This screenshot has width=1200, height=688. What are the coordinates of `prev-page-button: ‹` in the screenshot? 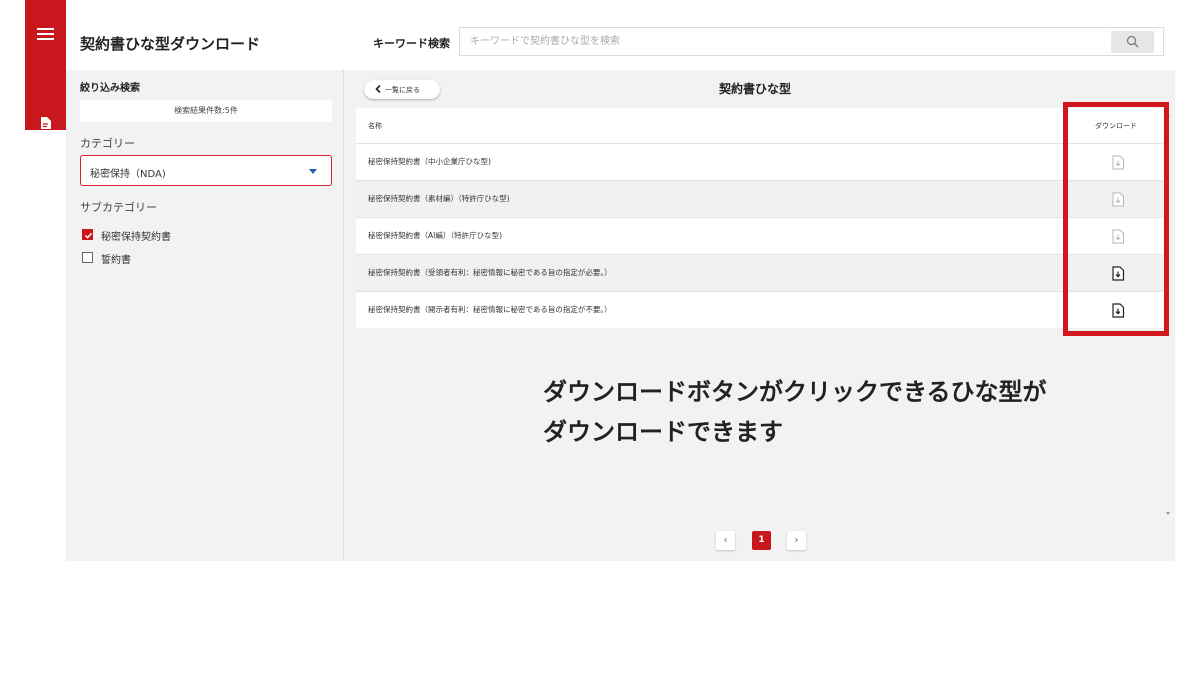 It's located at (725, 540).